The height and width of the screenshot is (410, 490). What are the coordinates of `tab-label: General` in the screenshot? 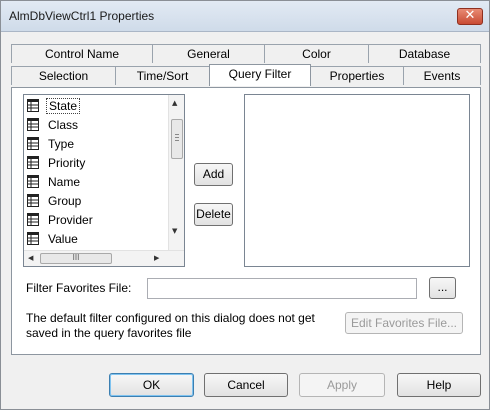 It's located at (208, 54).